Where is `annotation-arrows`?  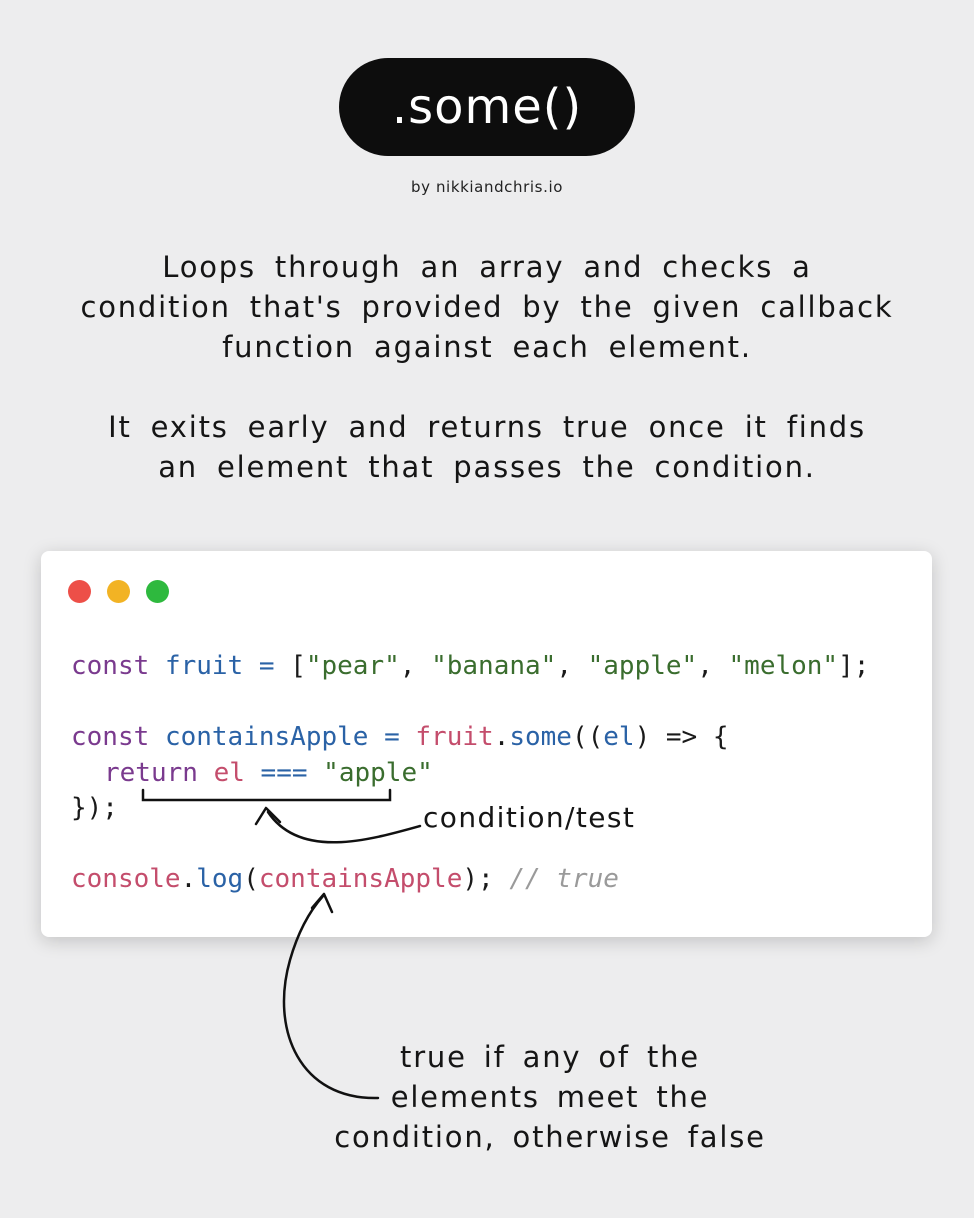
annotation-arrows is located at coordinates (281, 944).